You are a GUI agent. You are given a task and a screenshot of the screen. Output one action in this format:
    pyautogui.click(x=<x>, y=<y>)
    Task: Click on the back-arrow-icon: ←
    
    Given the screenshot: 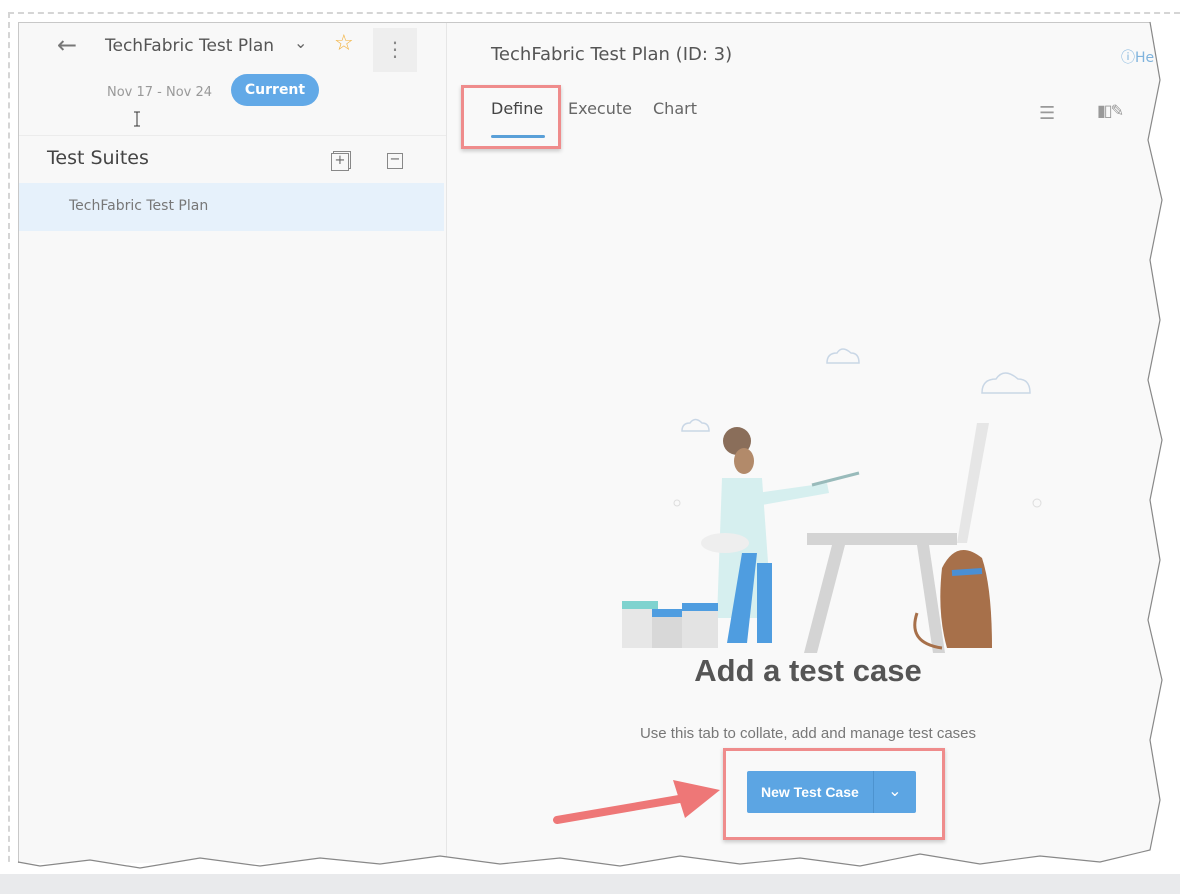 What is the action you would take?
    pyautogui.click(x=67, y=45)
    